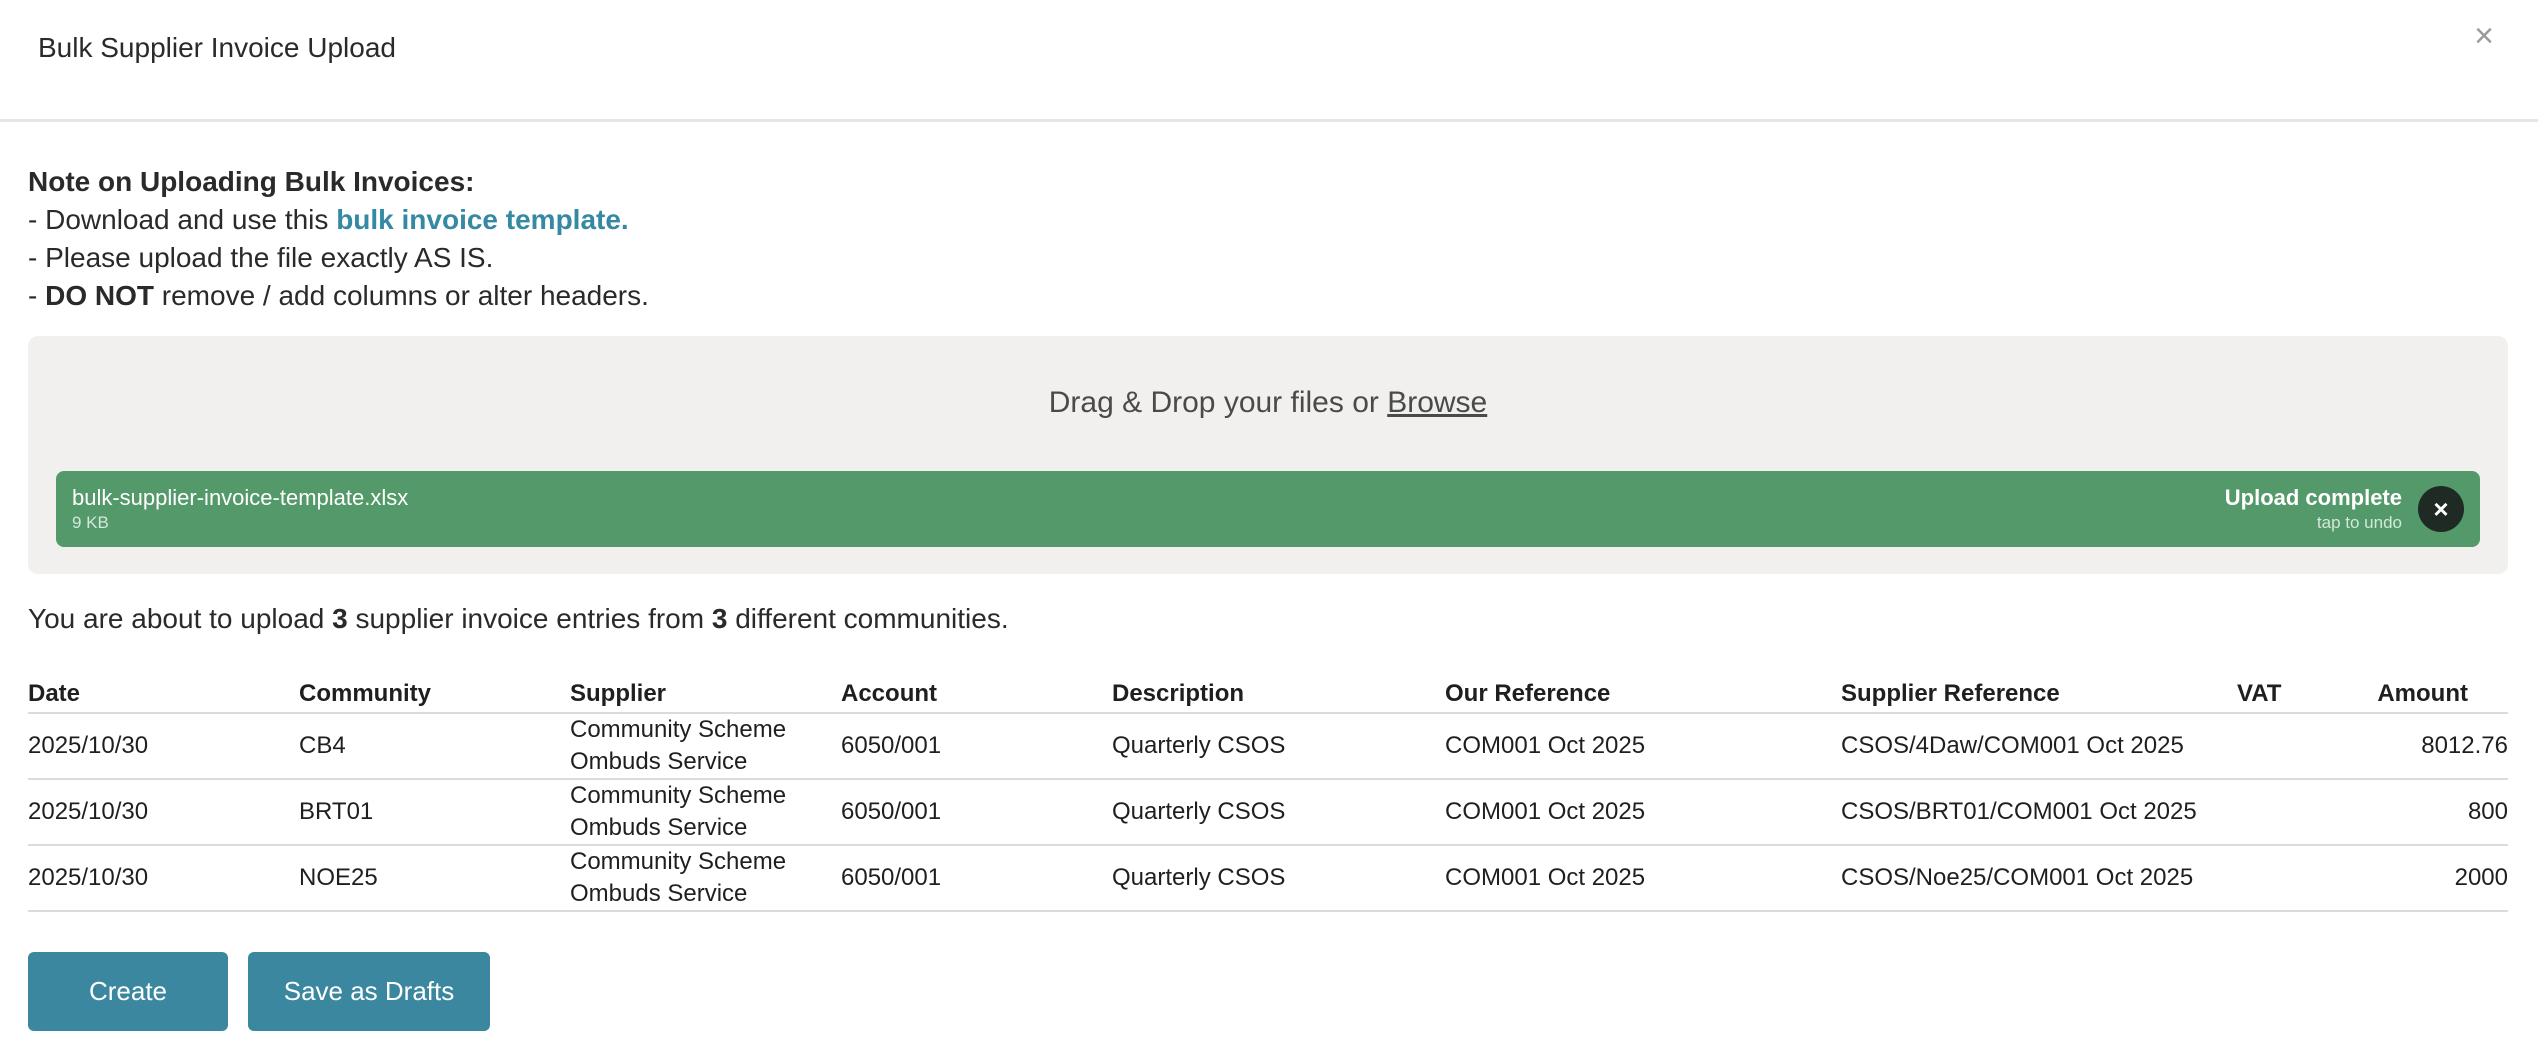 This screenshot has width=2538, height=1054. I want to click on cell-supplier-reference: CSOS/BRT01/COM001 Oct 2025, so click(2039, 812).